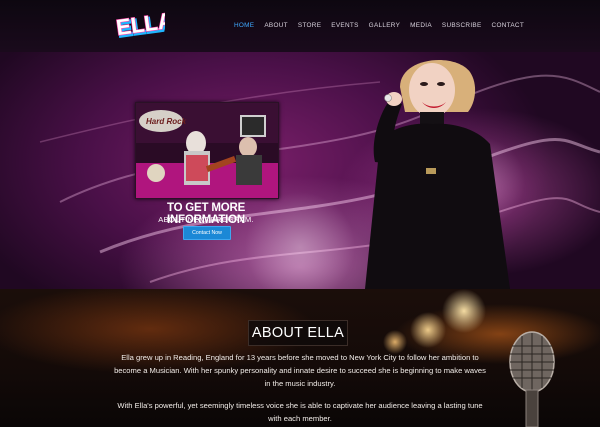 Image resolution: width=600 pixels, height=427 pixels. Describe the element at coordinates (344, 25) in the screenshot. I see `nav-events: EVENTS` at that location.